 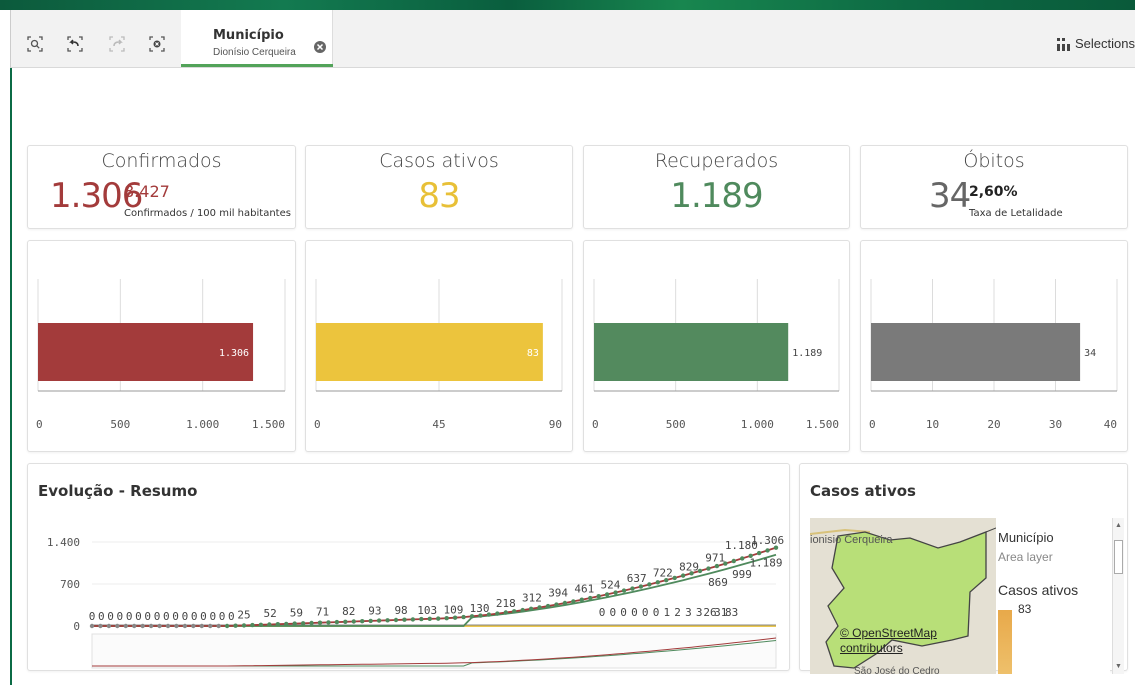 I want to click on legend-value: 83, so click(x=1025, y=609).